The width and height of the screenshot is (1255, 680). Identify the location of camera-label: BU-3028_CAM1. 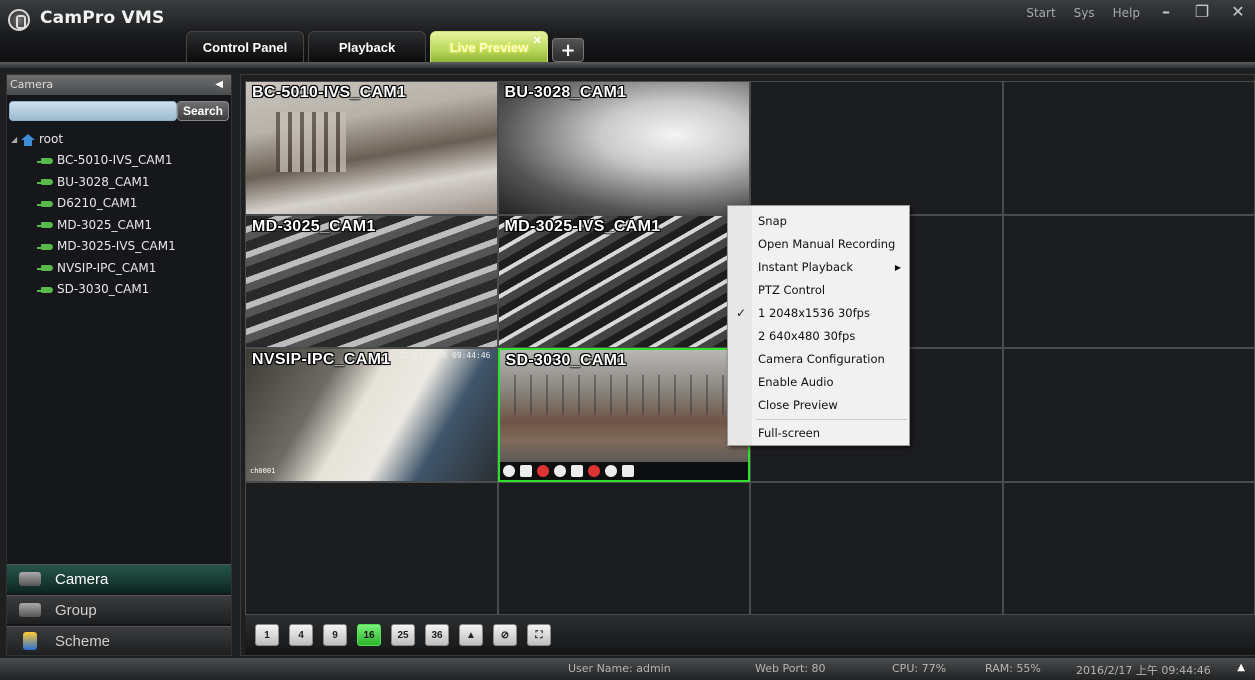
(565, 92).